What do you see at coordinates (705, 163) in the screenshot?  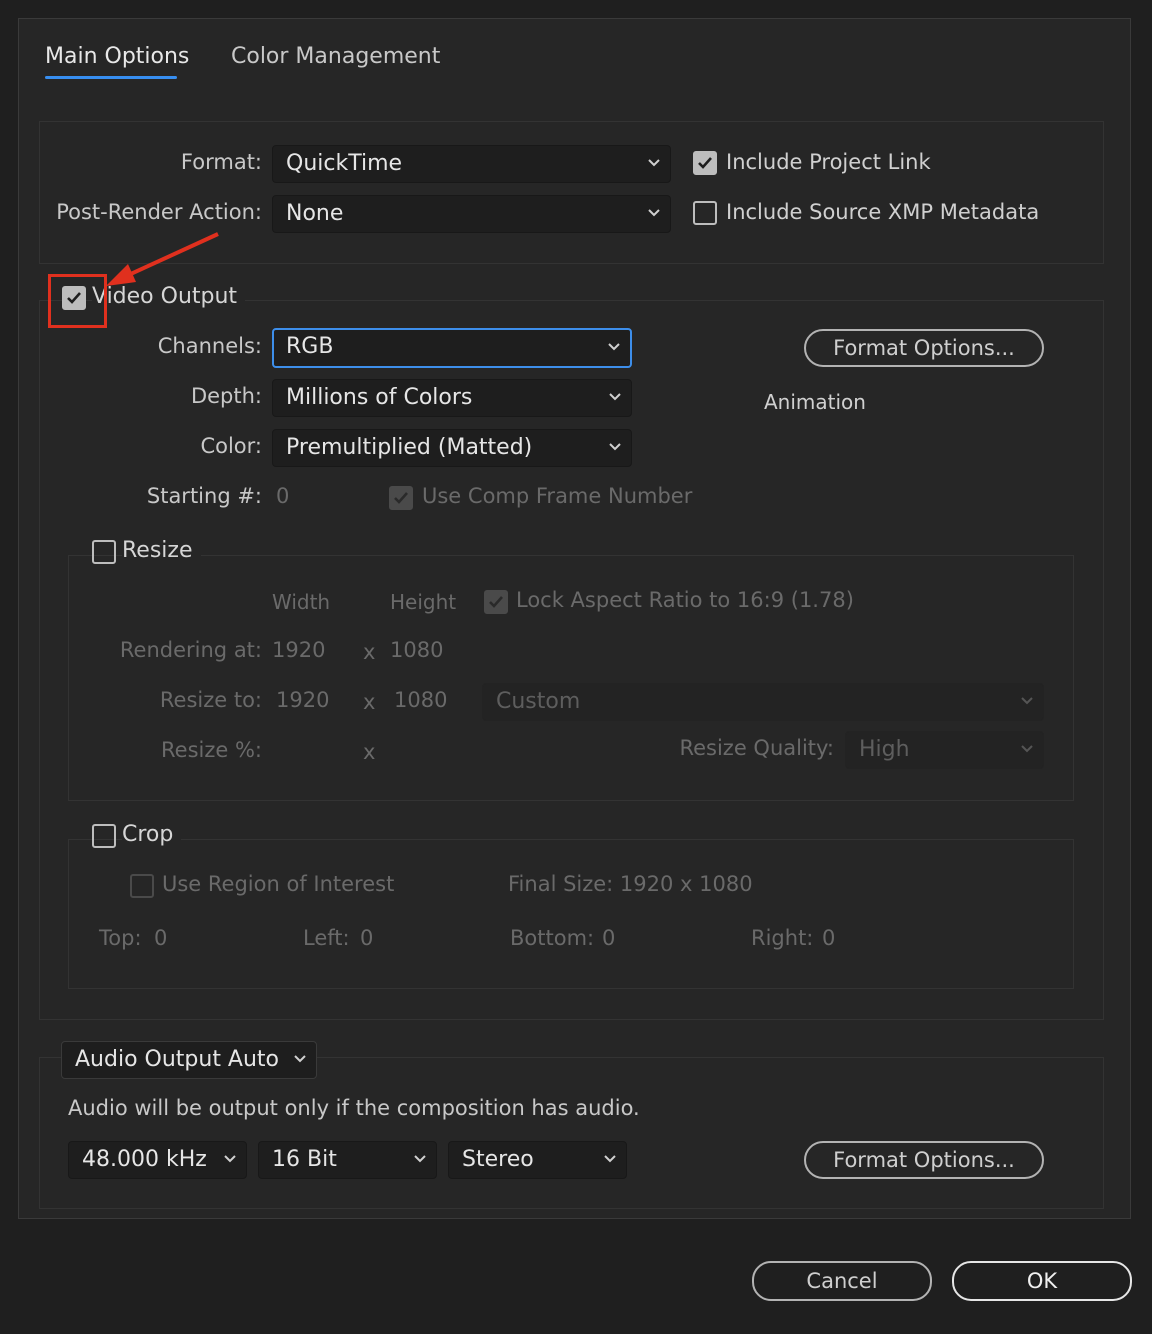 I see `include-project-link-checkbox` at bounding box center [705, 163].